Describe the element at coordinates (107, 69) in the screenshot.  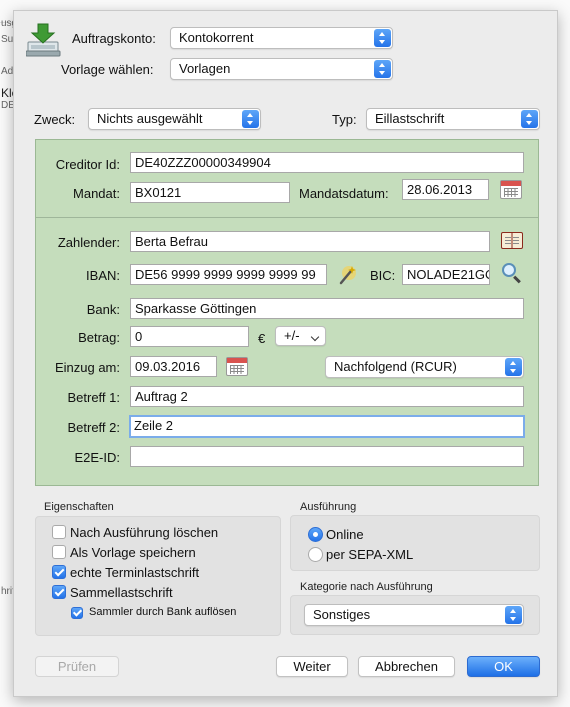
I see `template-label: Vorlage wählen:` at that location.